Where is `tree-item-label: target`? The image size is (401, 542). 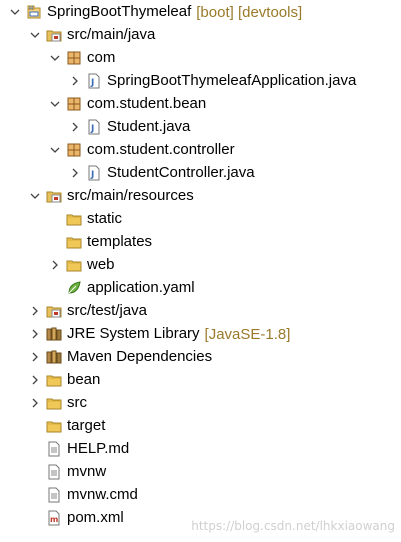 tree-item-label: target is located at coordinates (86, 425).